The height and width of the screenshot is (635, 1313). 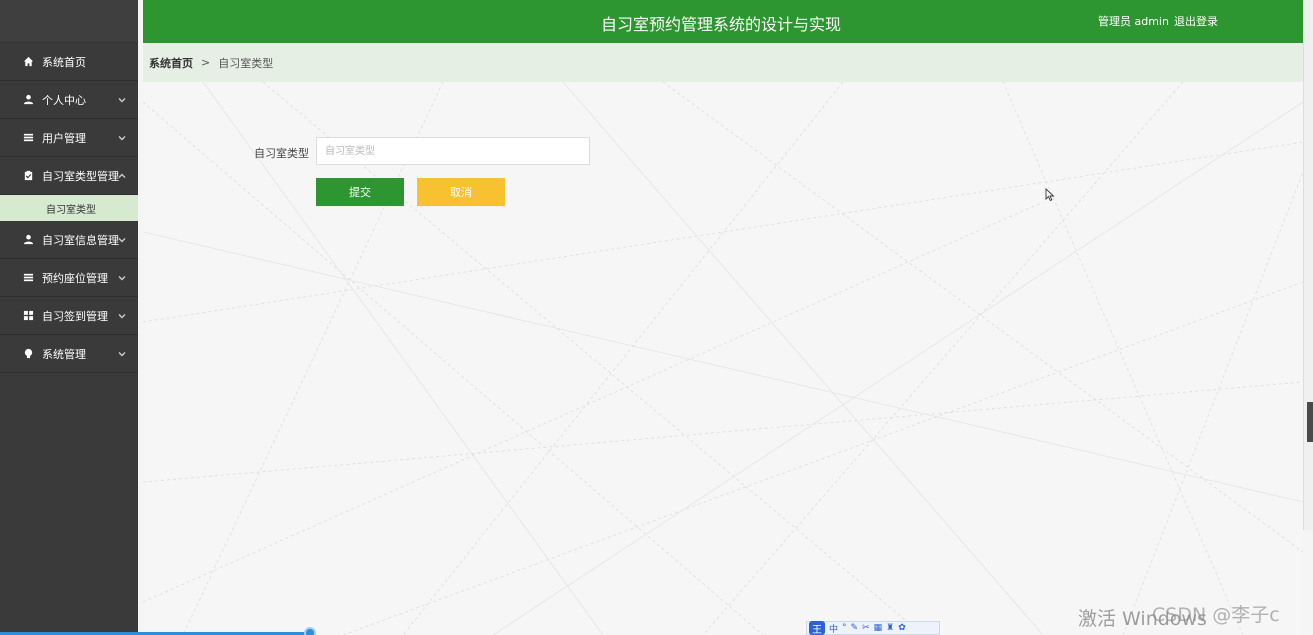 I want to click on ime-toolbar: 王 中 ° ✎ ✂ ▦ ♜ ✿, so click(x=873, y=628).